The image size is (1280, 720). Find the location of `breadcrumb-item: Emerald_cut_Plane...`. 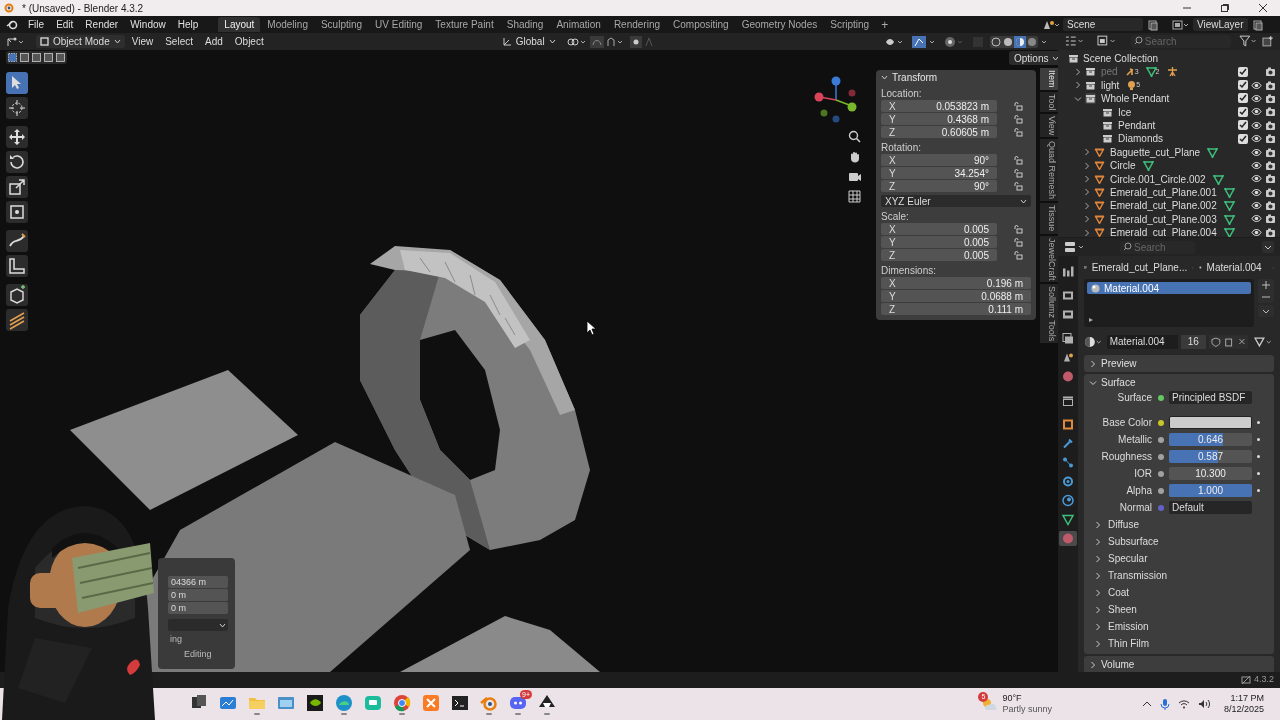

breadcrumb-item: Emerald_cut_Plane... is located at coordinates (1139, 268).